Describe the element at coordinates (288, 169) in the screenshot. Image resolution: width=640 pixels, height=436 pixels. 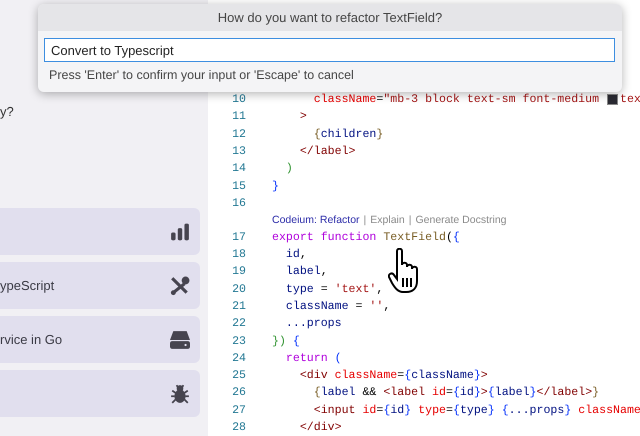
I see `code-text: )` at that location.